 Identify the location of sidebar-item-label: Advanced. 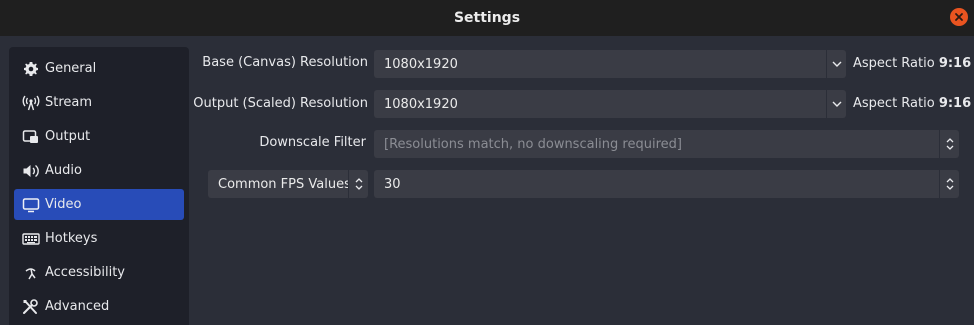
(77, 306).